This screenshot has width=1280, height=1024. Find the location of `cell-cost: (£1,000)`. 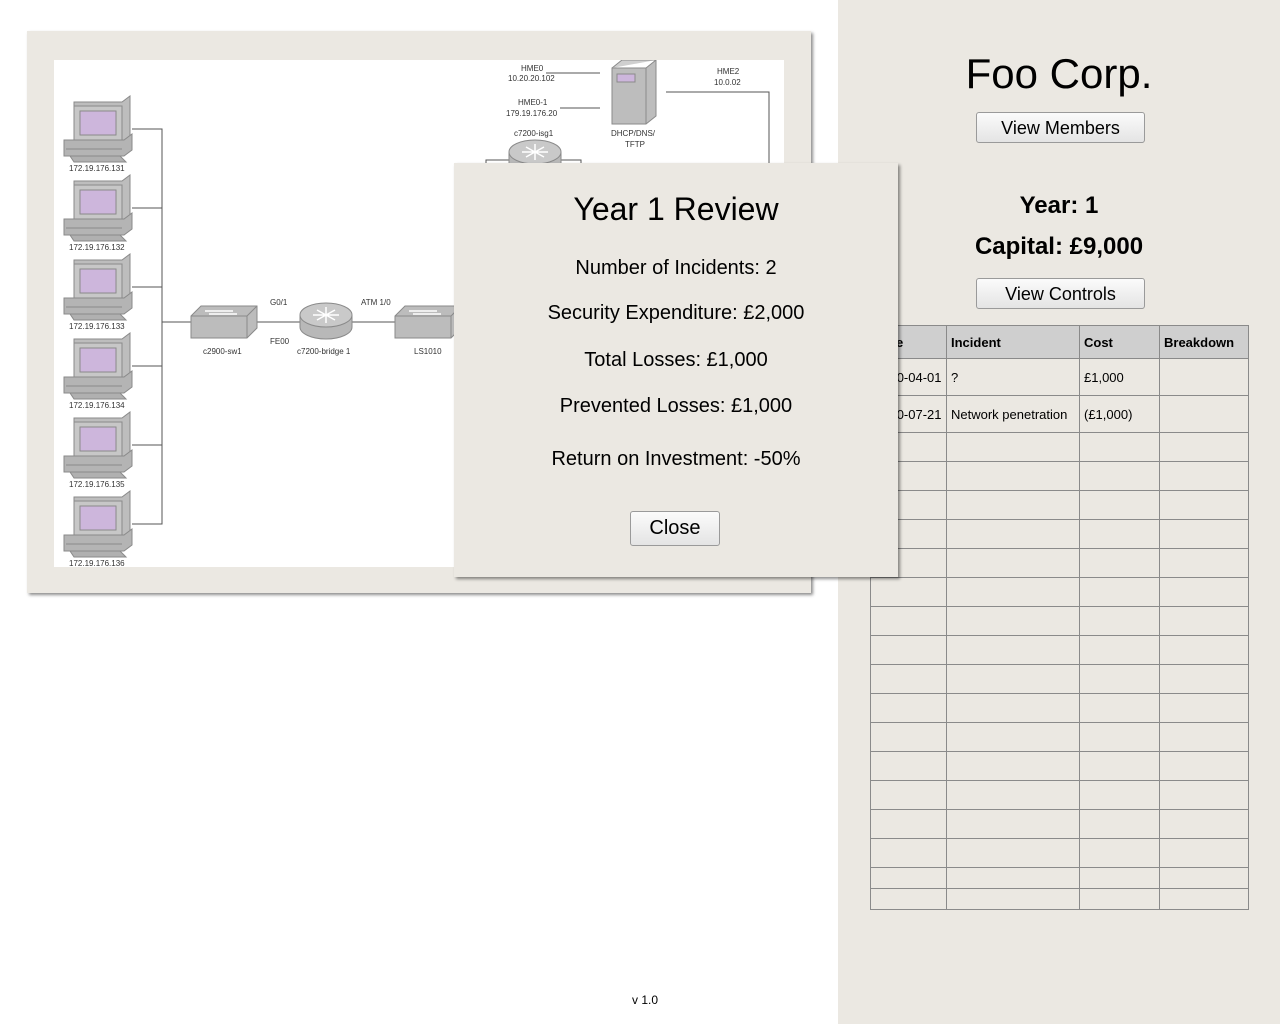

cell-cost: (£1,000) is located at coordinates (1119, 414).